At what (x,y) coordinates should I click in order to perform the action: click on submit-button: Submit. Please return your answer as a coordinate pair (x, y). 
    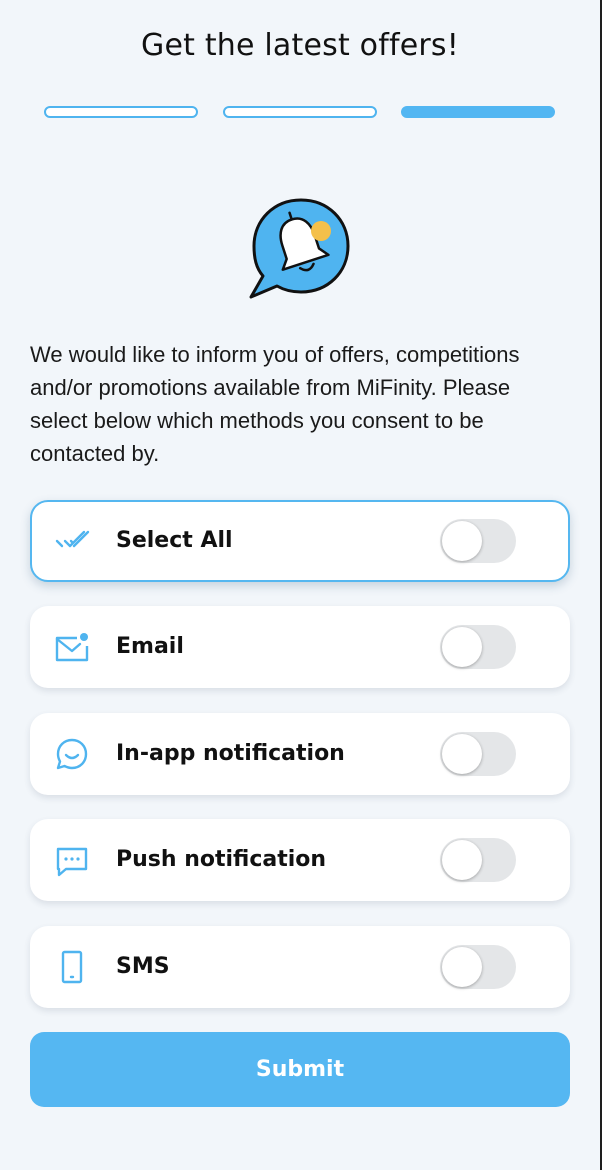
    Looking at the image, I should click on (300, 1069).